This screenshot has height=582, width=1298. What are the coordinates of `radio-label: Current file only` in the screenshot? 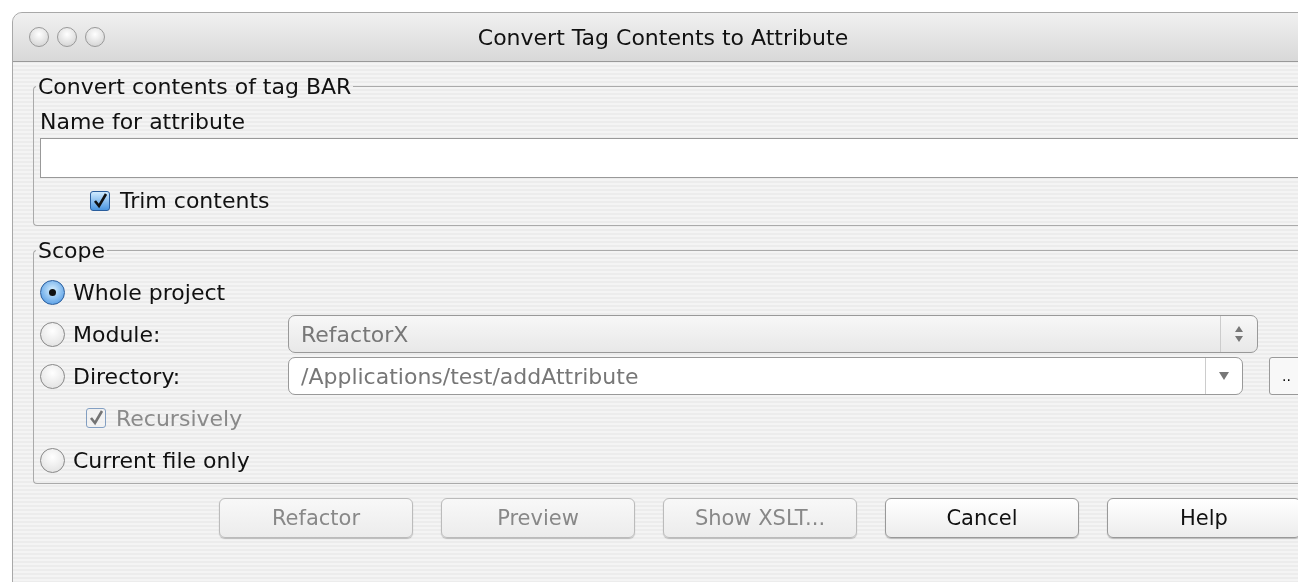 It's located at (161, 460).